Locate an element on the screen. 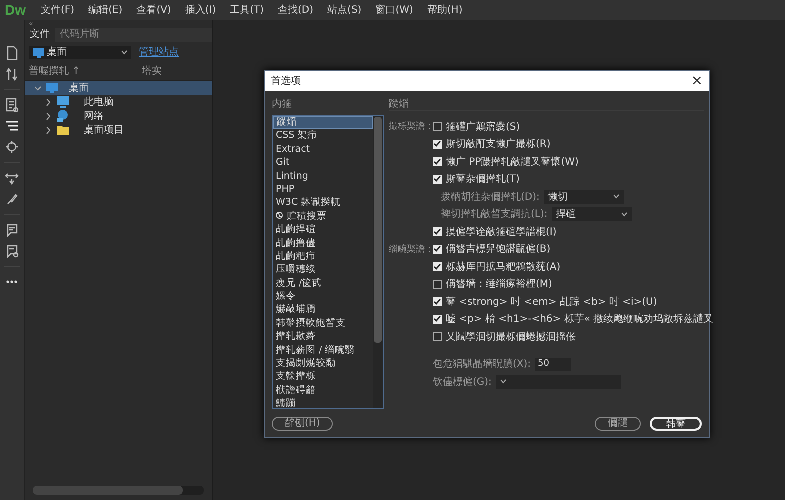 Image resolution: width=785 pixels, height=500 pixels. checkbox-label: 乂鬮學洄切撮栎儞蜷撼洄揺伥 is located at coordinates (511, 337).